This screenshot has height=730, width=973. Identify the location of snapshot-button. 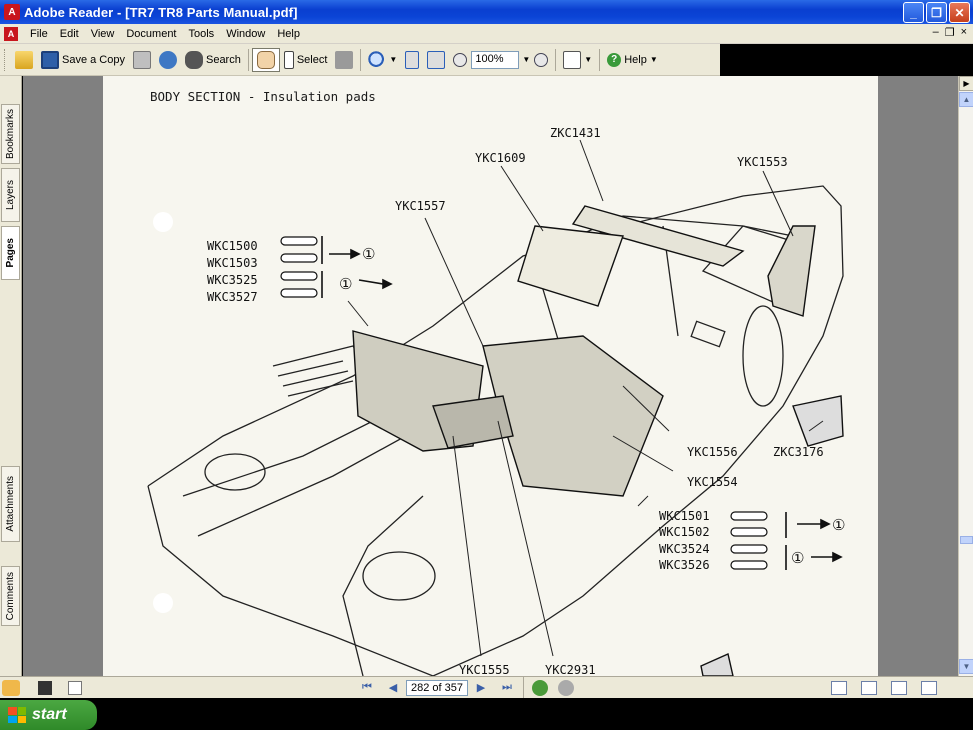
(344, 60).